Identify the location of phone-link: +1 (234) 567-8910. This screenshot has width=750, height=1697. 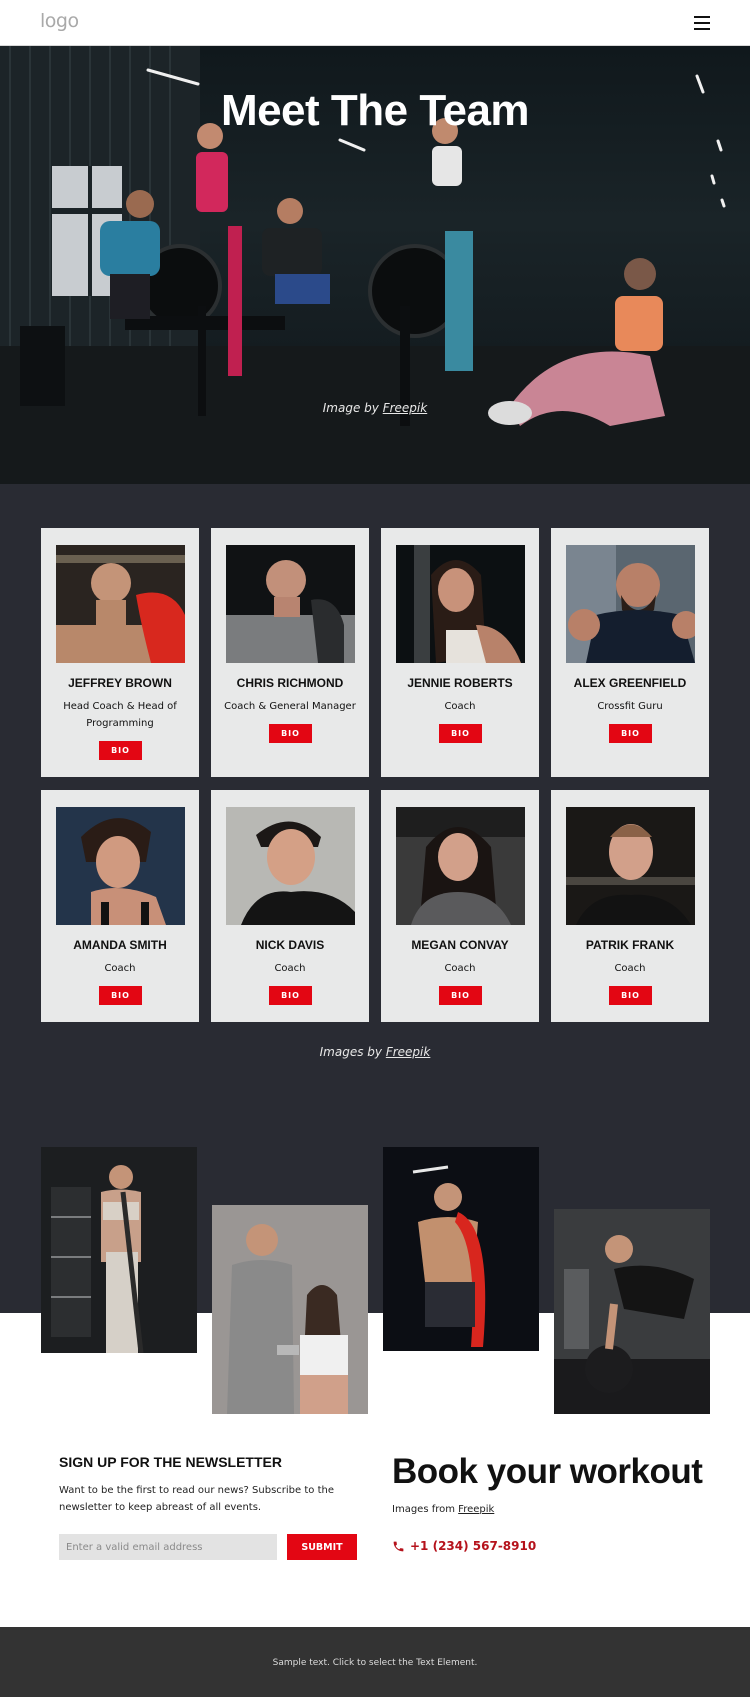
(464, 1546).